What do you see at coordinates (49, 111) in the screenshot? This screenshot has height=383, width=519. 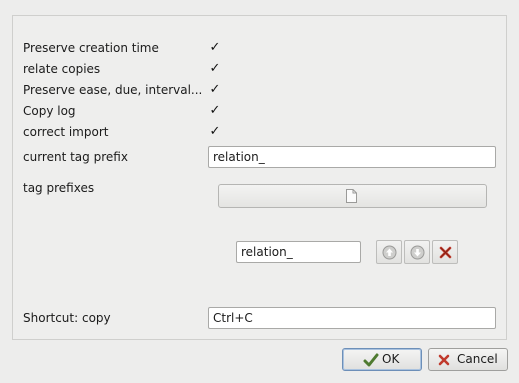 I see `option-label-copy-log: Copy log` at bounding box center [49, 111].